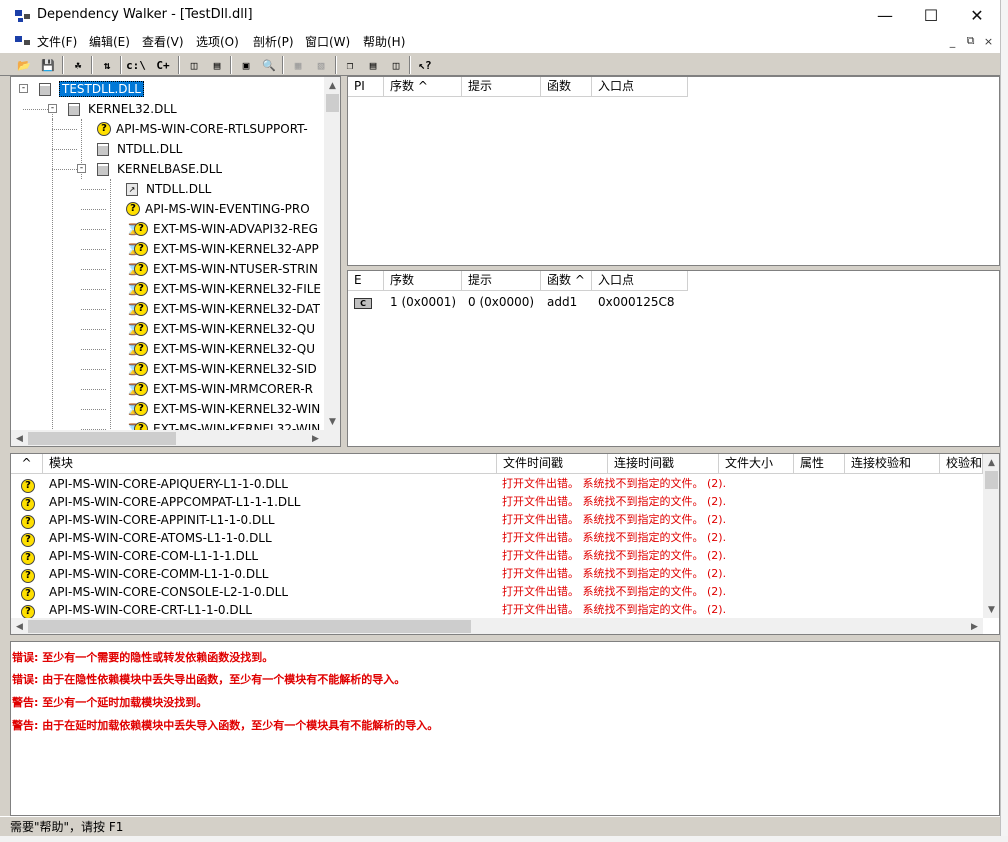 This screenshot has width=1008, height=842. Describe the element at coordinates (67, 827) in the screenshot. I see `status-text: 需要"帮助"，请按 F1` at that location.